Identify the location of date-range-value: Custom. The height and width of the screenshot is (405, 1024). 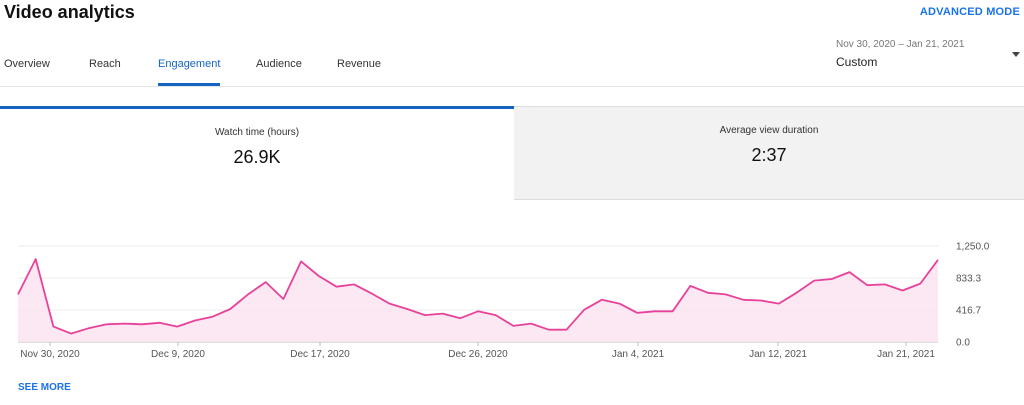
(857, 62).